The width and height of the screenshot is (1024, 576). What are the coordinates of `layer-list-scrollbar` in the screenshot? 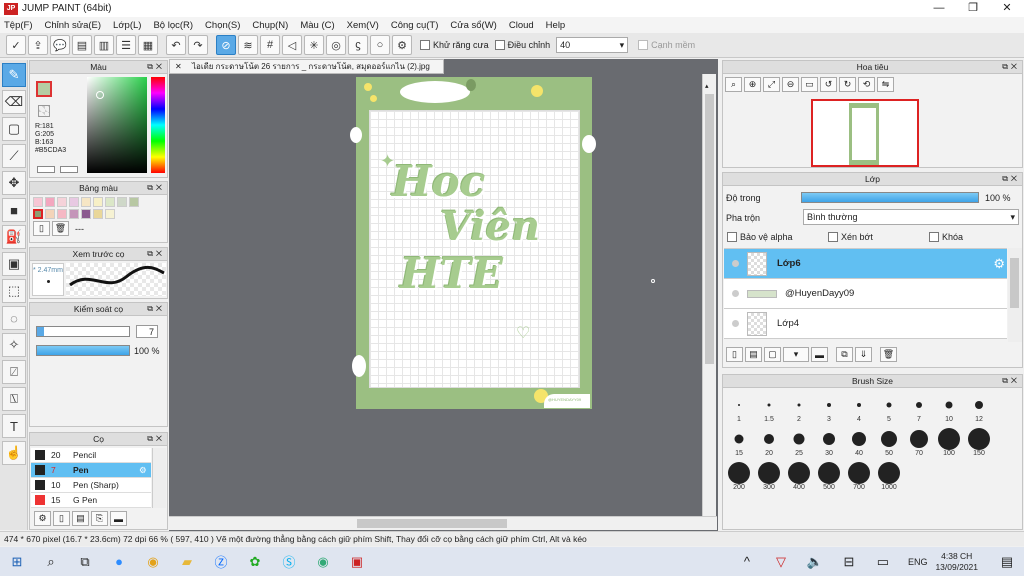 It's located at (1015, 295).